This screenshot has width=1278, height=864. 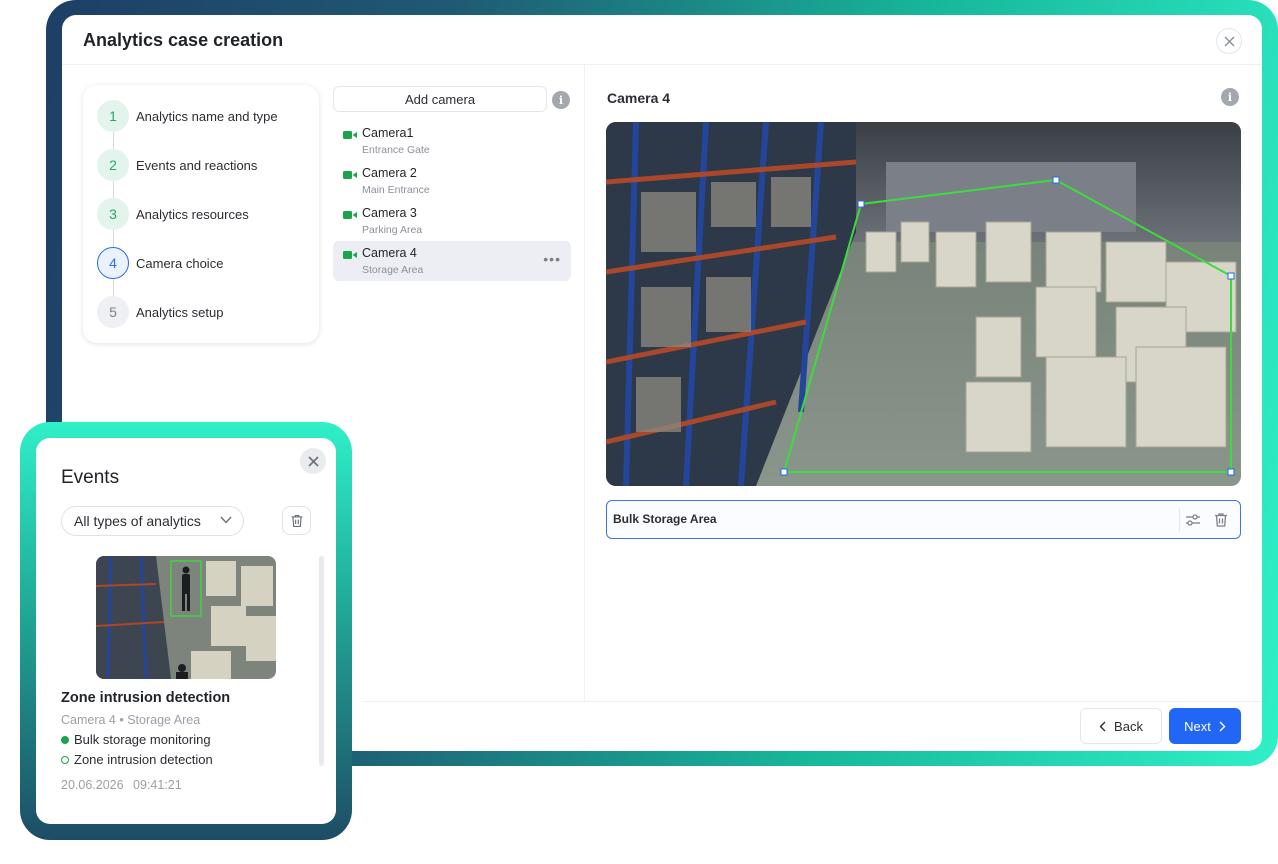 I want to click on step-number: 4, so click(x=113, y=263).